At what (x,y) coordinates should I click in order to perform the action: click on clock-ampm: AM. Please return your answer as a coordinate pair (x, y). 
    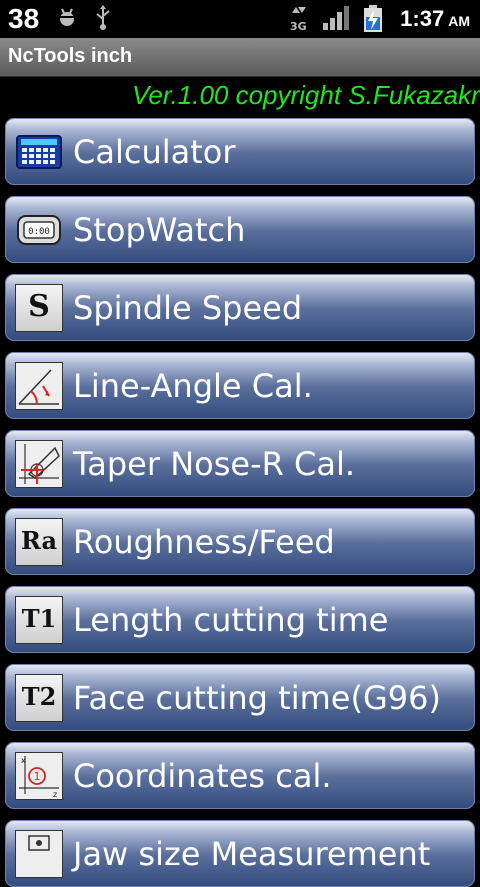
    Looking at the image, I should click on (459, 21).